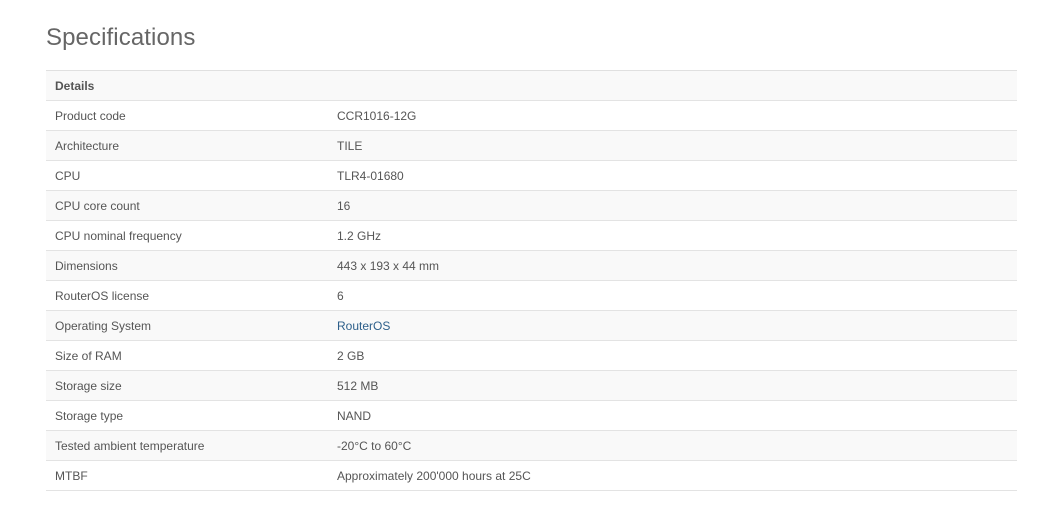  I want to click on table-header-row: Details, so click(531, 85).